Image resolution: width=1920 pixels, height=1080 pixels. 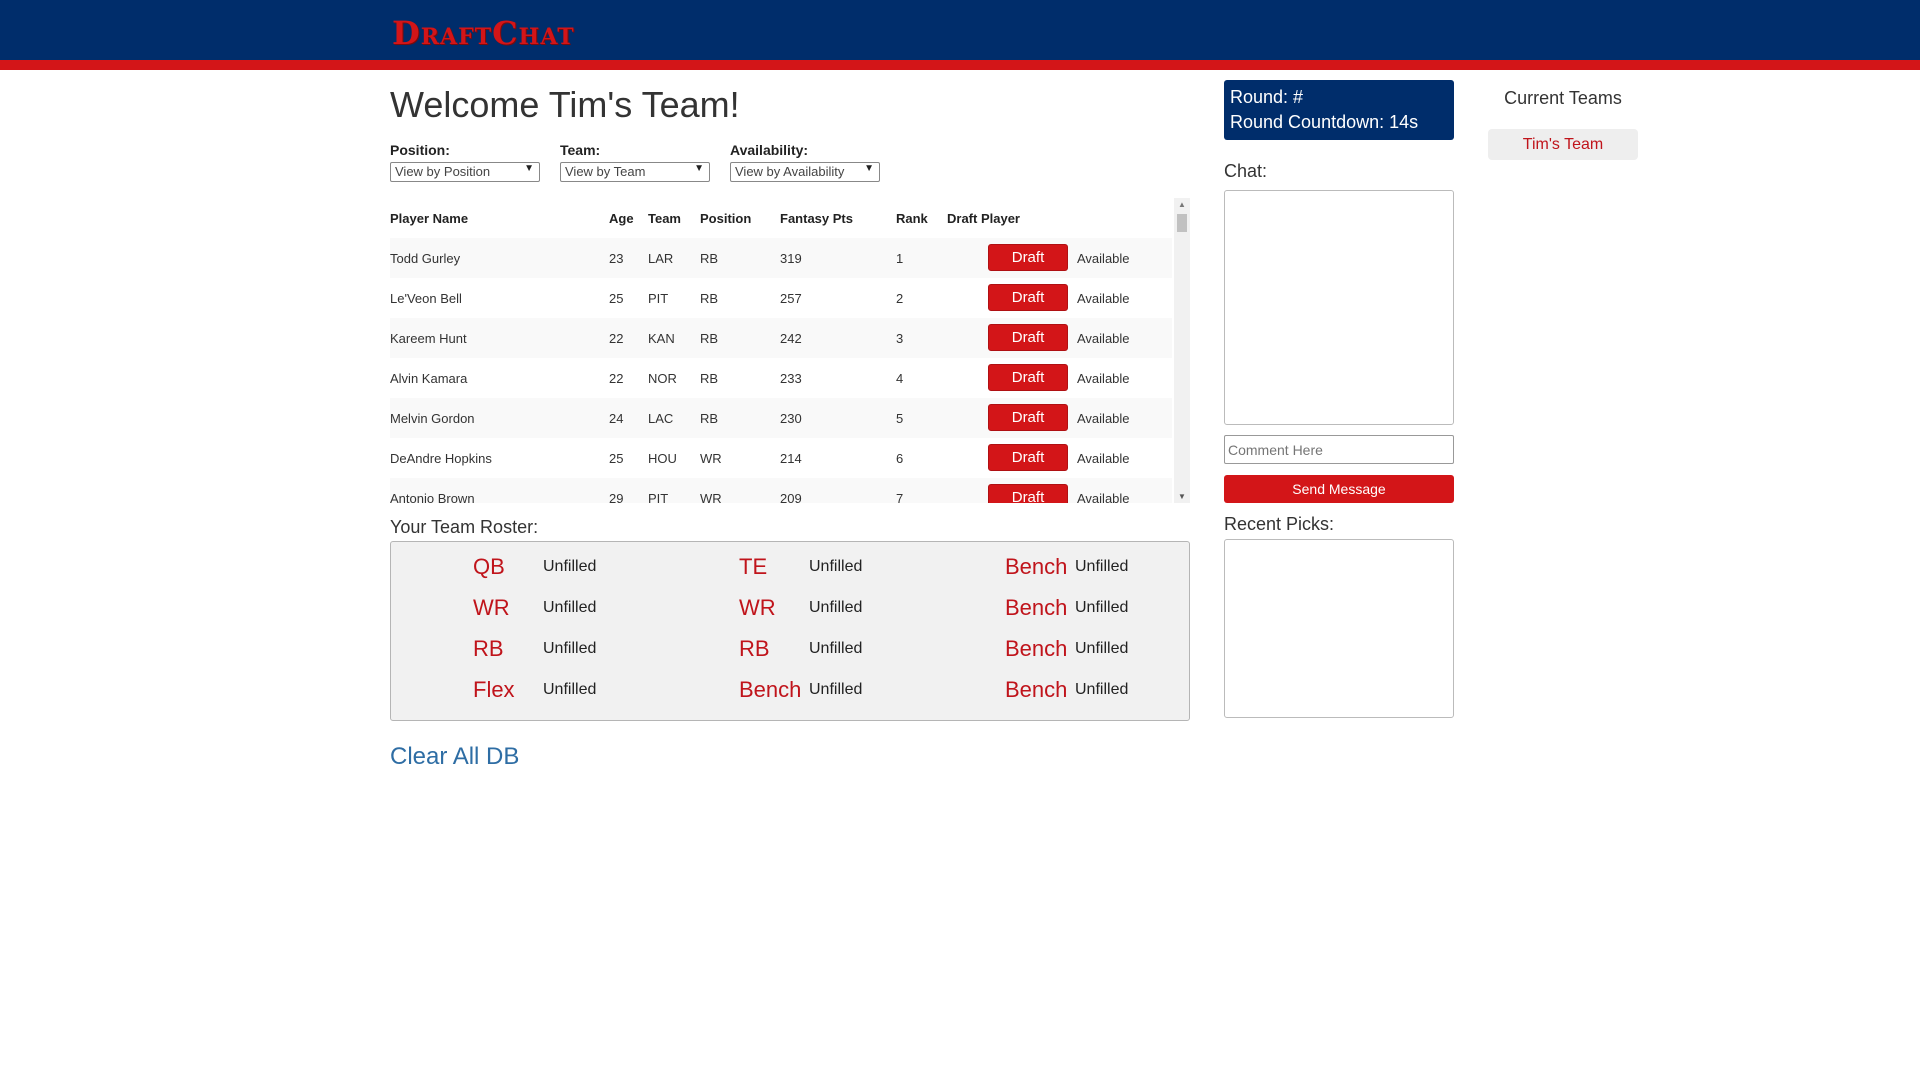 What do you see at coordinates (1246, 171) in the screenshot?
I see `chat-label: Chat:` at bounding box center [1246, 171].